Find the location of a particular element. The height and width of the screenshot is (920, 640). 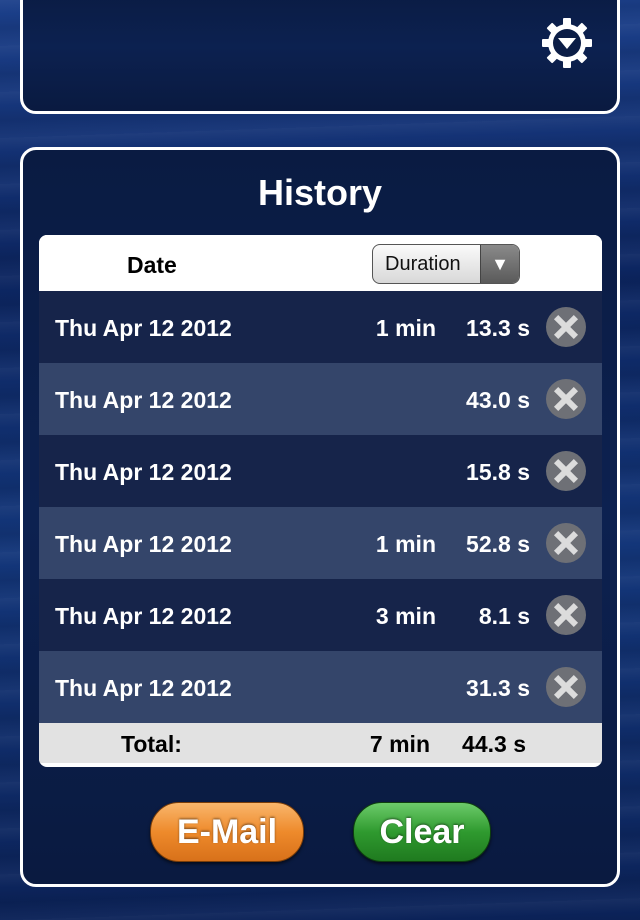

table-row: Thu Apr 12 2012 31.3 s is located at coordinates (320, 687).